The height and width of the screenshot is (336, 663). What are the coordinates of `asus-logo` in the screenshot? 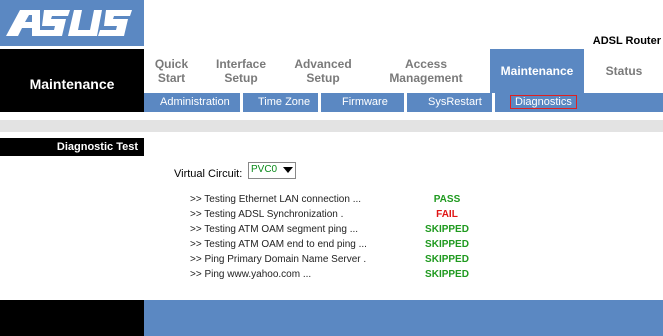 It's located at (72, 23).